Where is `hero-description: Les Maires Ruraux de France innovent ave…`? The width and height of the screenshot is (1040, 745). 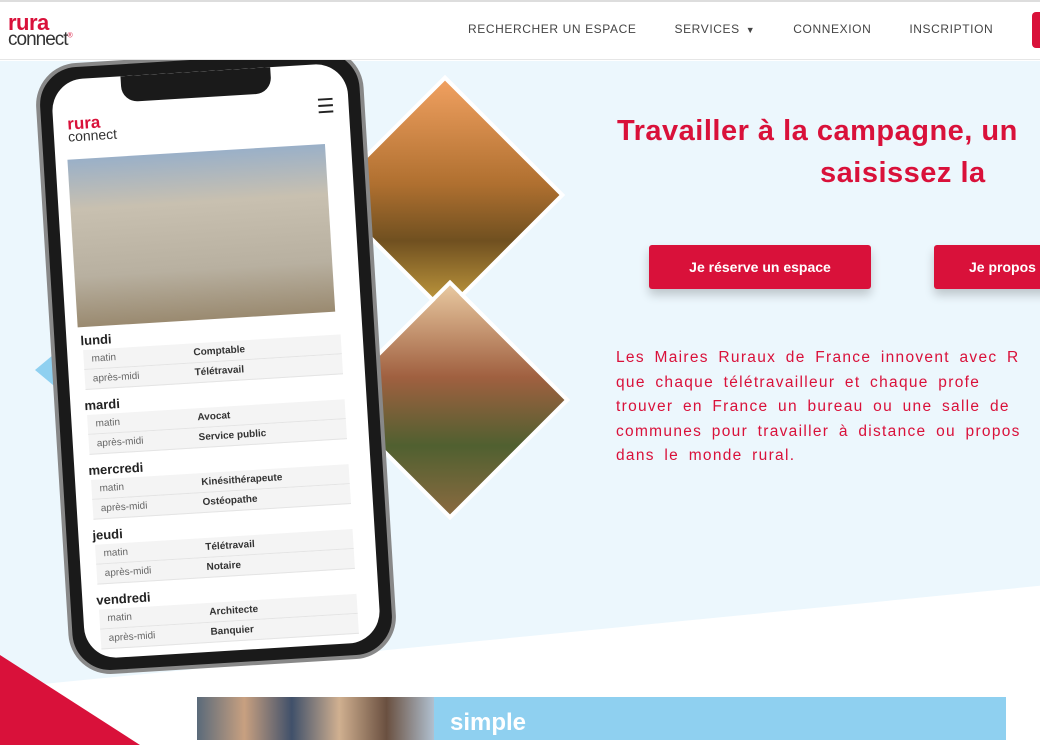 hero-description: Les Maires Ruraux de France innovent ave… is located at coordinates (818, 406).